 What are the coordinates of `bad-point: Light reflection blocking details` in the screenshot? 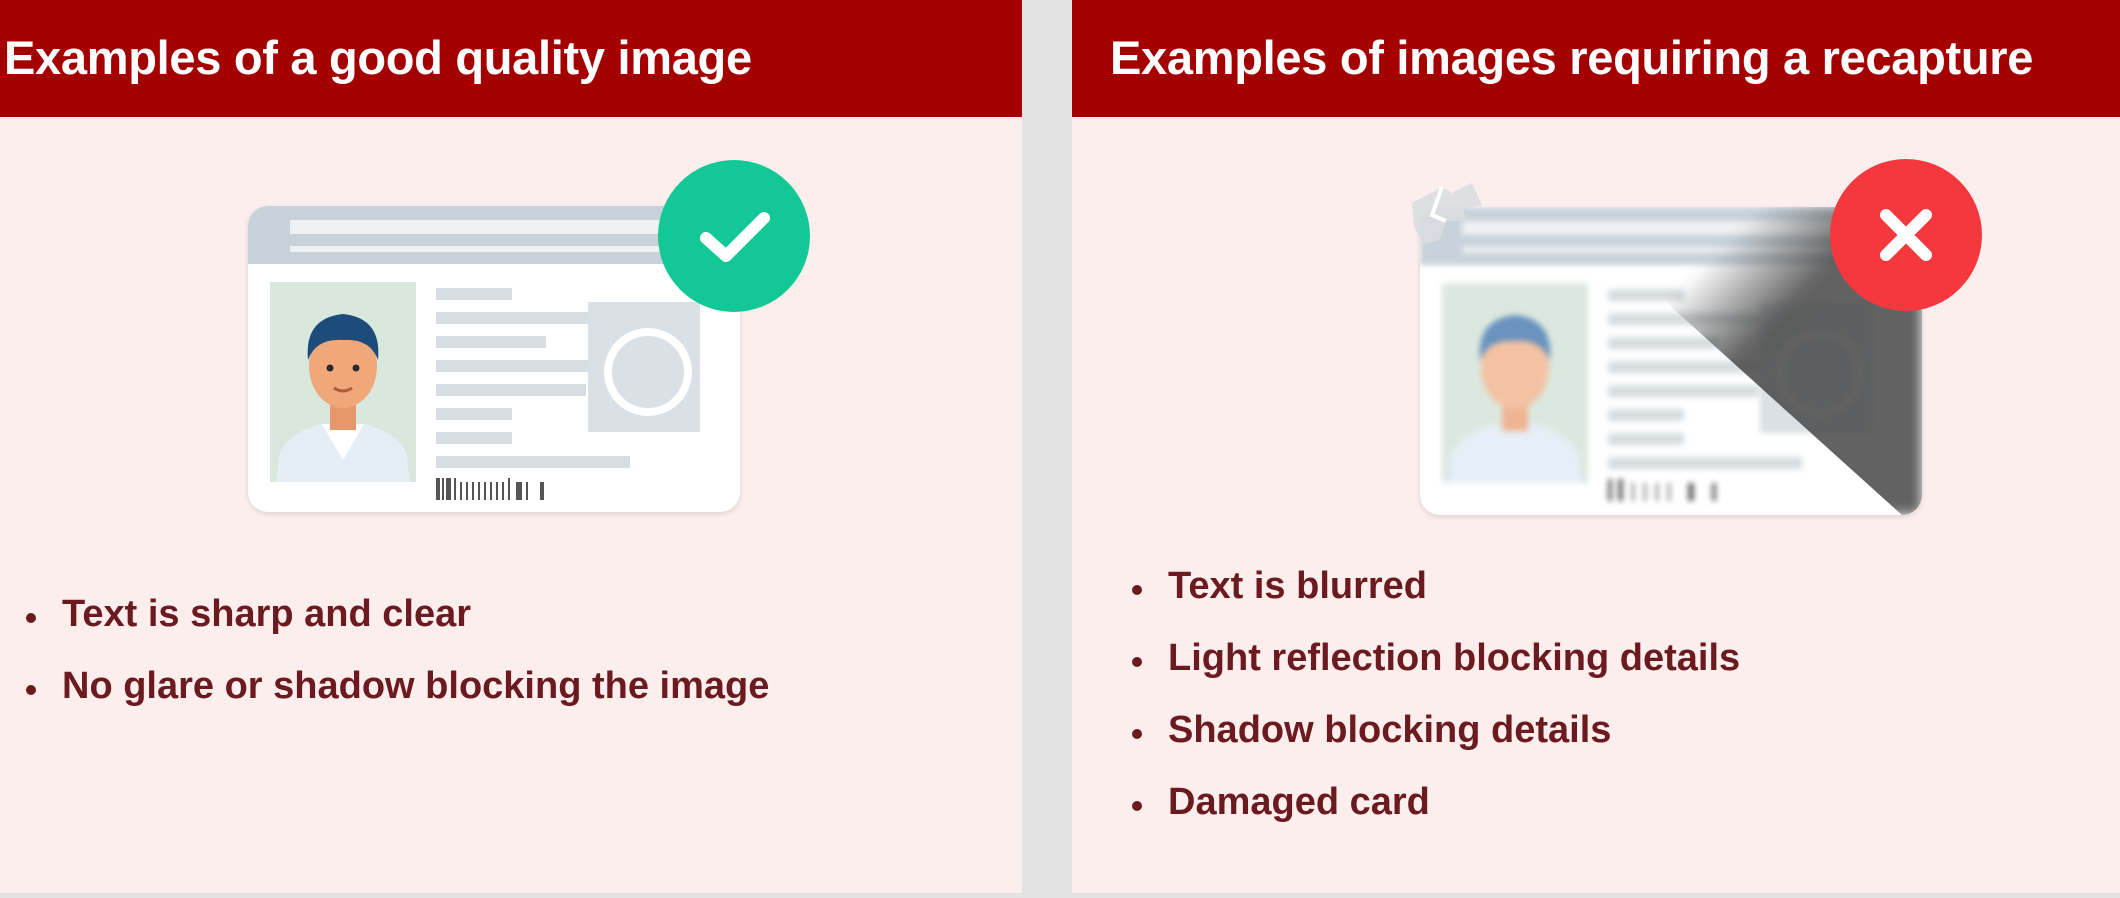 It's located at (1436, 672).